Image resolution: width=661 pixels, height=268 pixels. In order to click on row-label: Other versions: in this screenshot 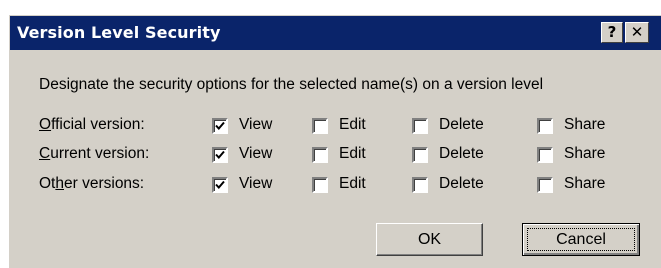, I will do `click(92, 183)`.